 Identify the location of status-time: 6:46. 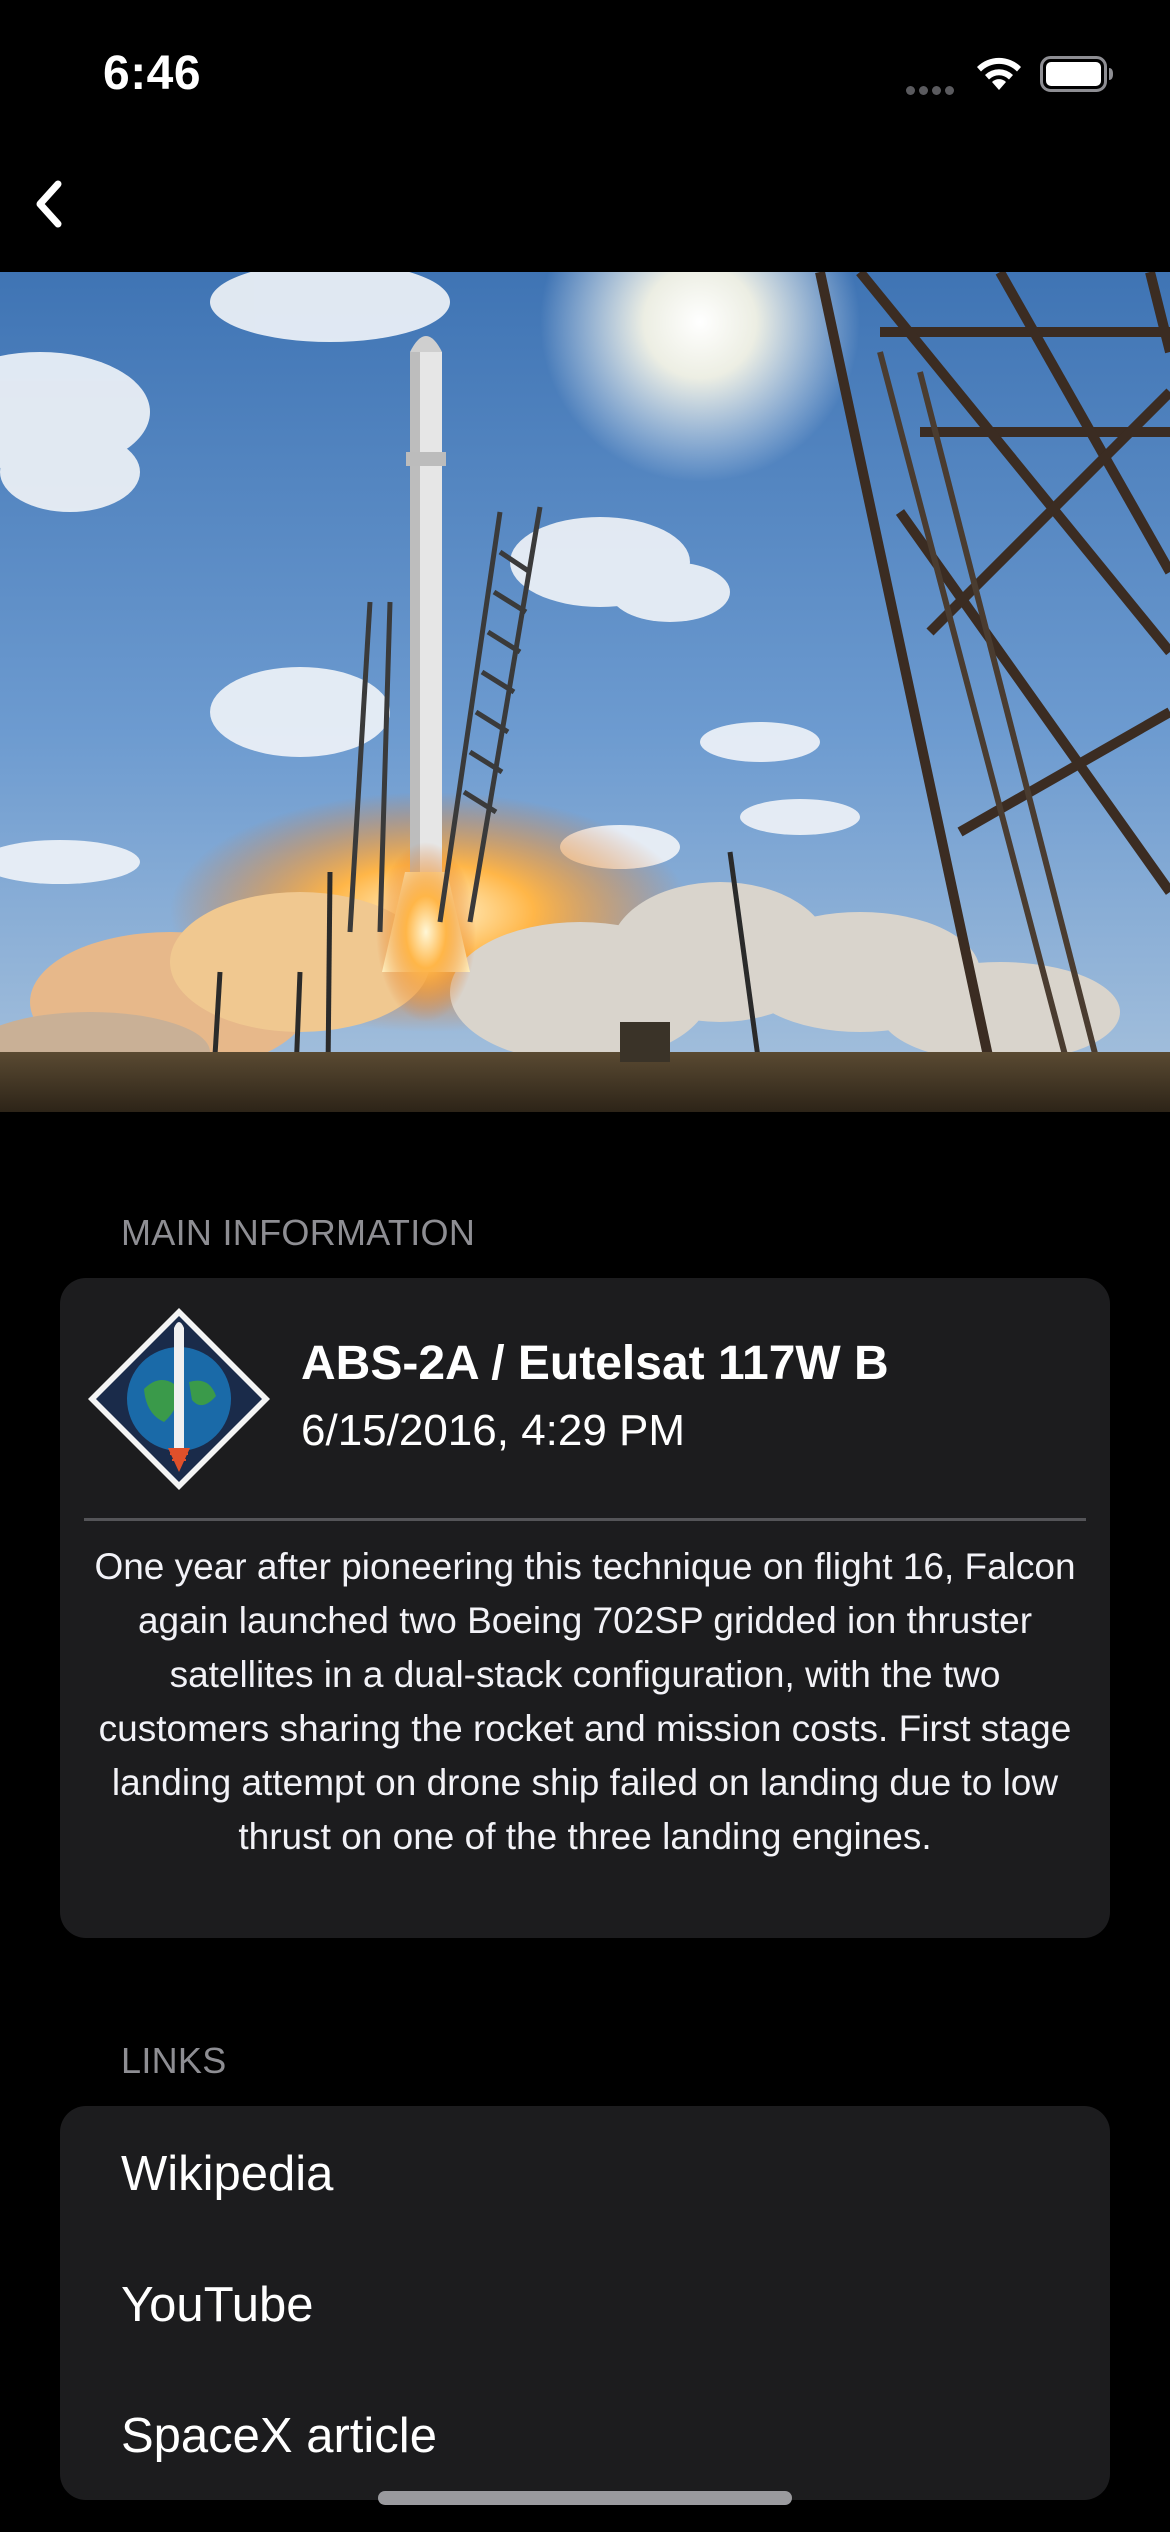
(152, 73).